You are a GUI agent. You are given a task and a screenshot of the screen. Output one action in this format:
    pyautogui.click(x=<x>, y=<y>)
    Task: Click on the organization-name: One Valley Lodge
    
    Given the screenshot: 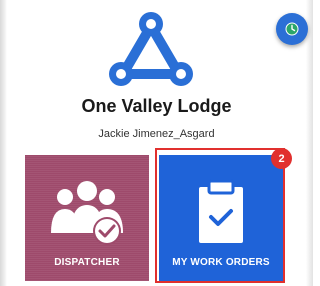 What is the action you would take?
    pyautogui.click(x=156, y=106)
    